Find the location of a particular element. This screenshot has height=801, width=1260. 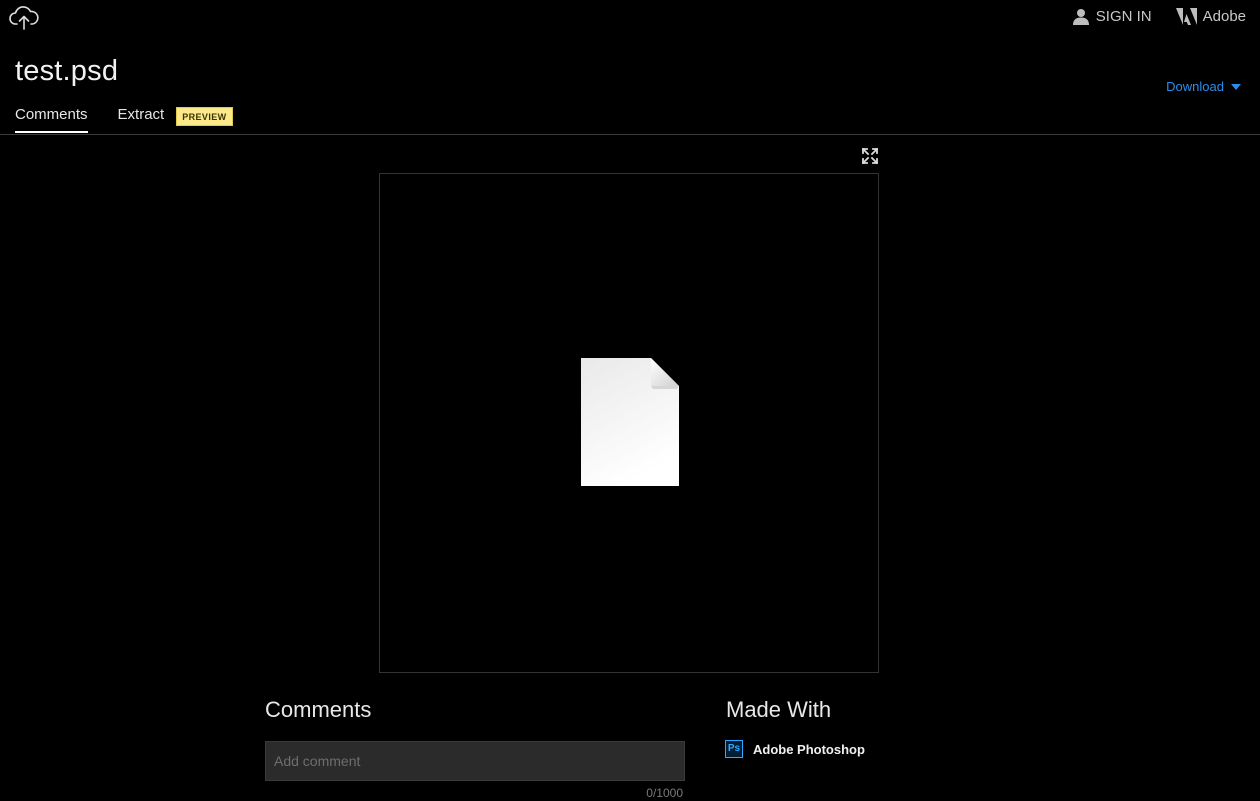

adobe-label: Adobe is located at coordinates (1224, 16).